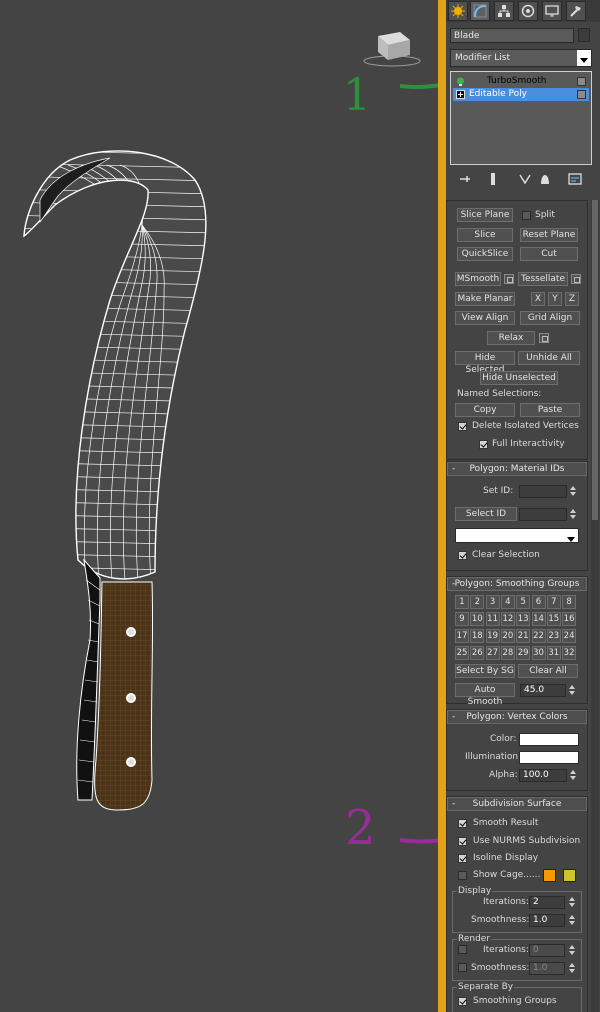 The height and width of the screenshot is (1012, 600). What do you see at coordinates (544, 338) in the screenshot?
I see `relax-settings-button` at bounding box center [544, 338].